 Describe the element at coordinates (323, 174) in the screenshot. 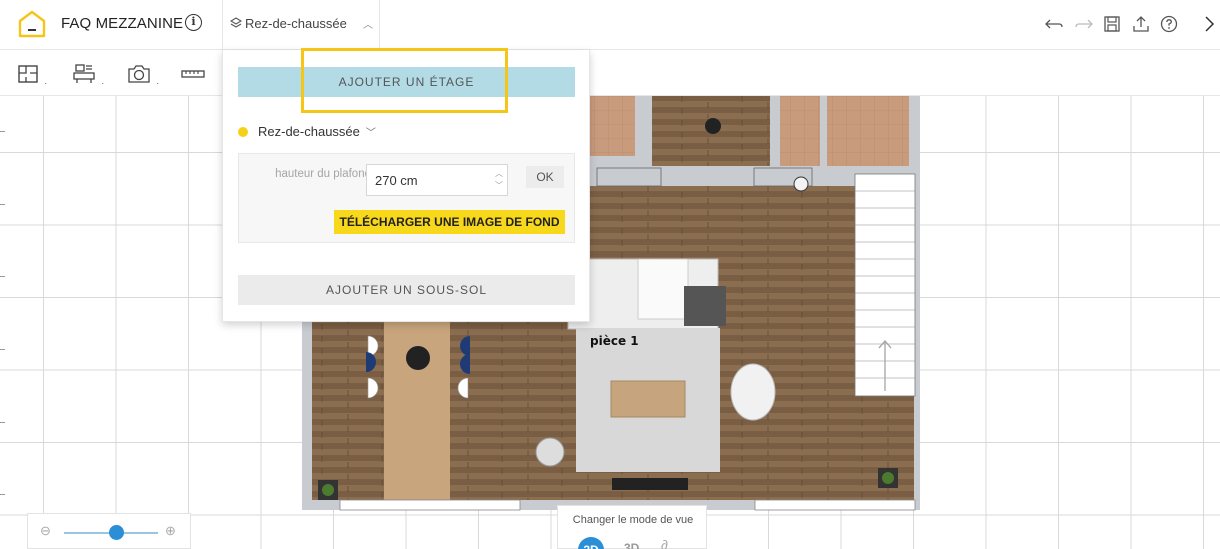

I see `ceiling-height-label: hauteur du plafond` at that location.